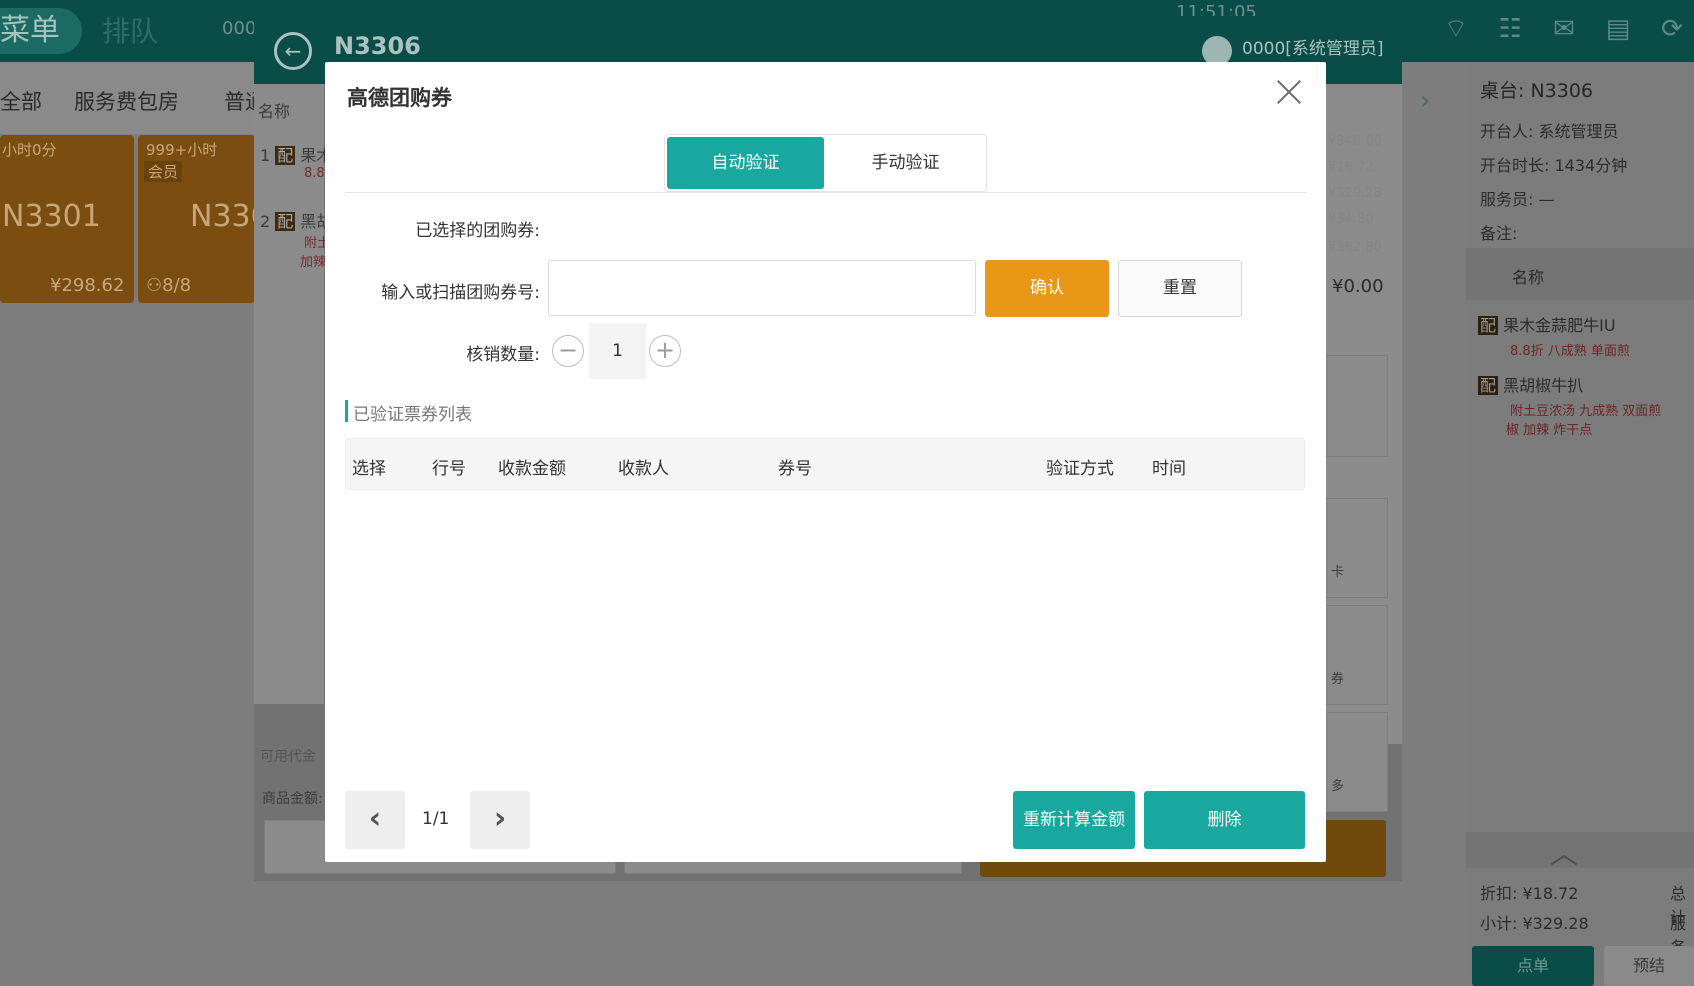  What do you see at coordinates (1554, 335) in the screenshot?
I see `rp-item-1: 配 果木金蒜肥牛IU 8.8折 八成熟 单面煎` at bounding box center [1554, 335].